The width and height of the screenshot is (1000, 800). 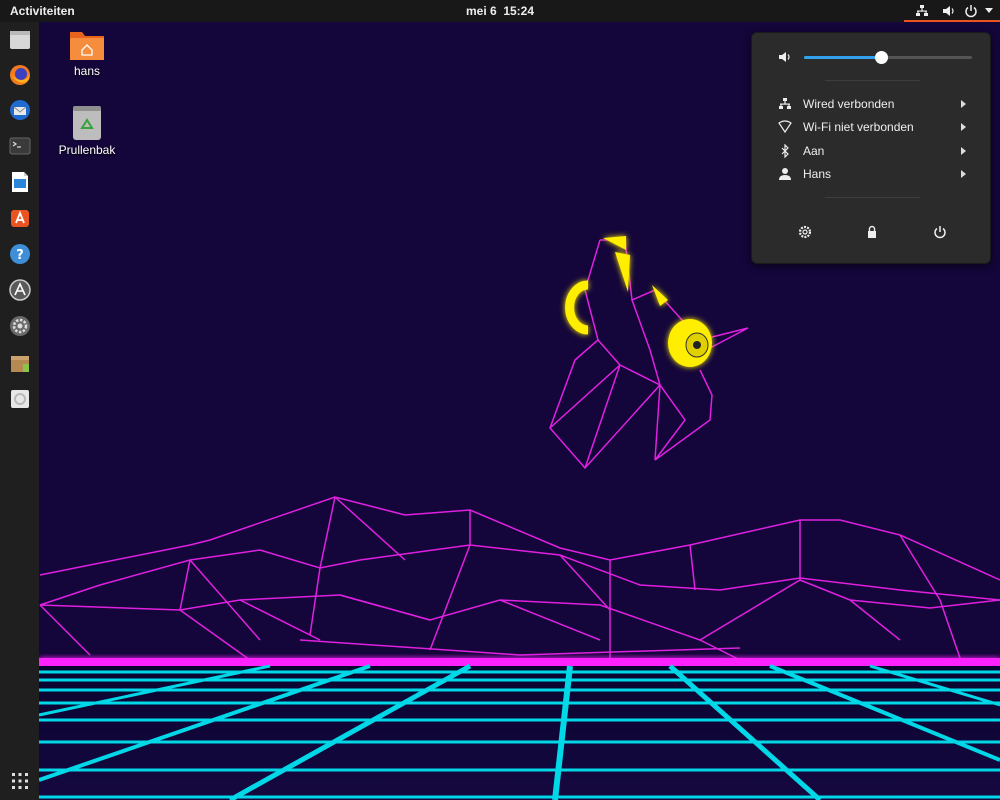 I want to click on top-bar: Activiteiten mei 6 15:24, so click(x=500, y=11).